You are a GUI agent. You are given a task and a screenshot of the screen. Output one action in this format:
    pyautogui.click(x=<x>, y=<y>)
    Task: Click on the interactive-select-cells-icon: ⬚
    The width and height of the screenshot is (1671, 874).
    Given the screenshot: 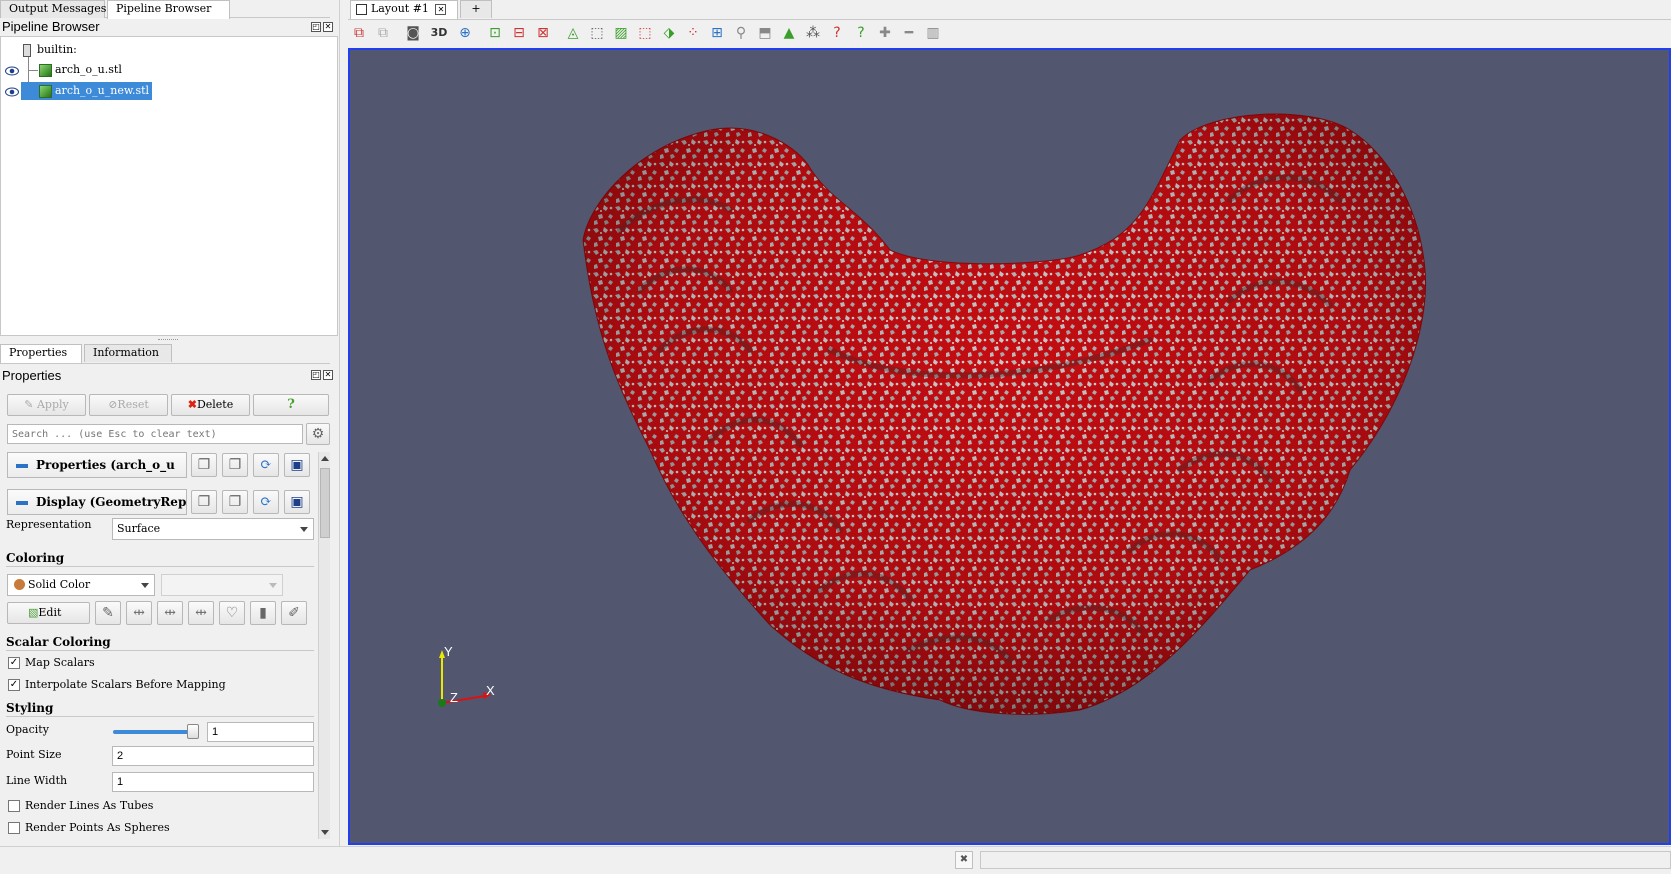 What is the action you would take?
    pyautogui.click(x=645, y=33)
    